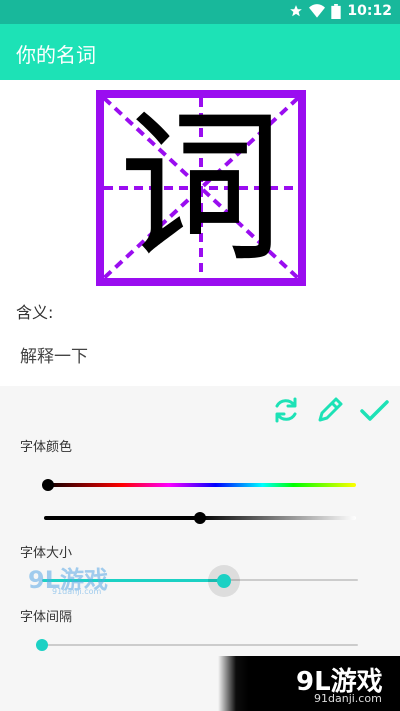 This screenshot has width=400, height=711. Describe the element at coordinates (296, 11) in the screenshot. I see `star-icon` at that location.